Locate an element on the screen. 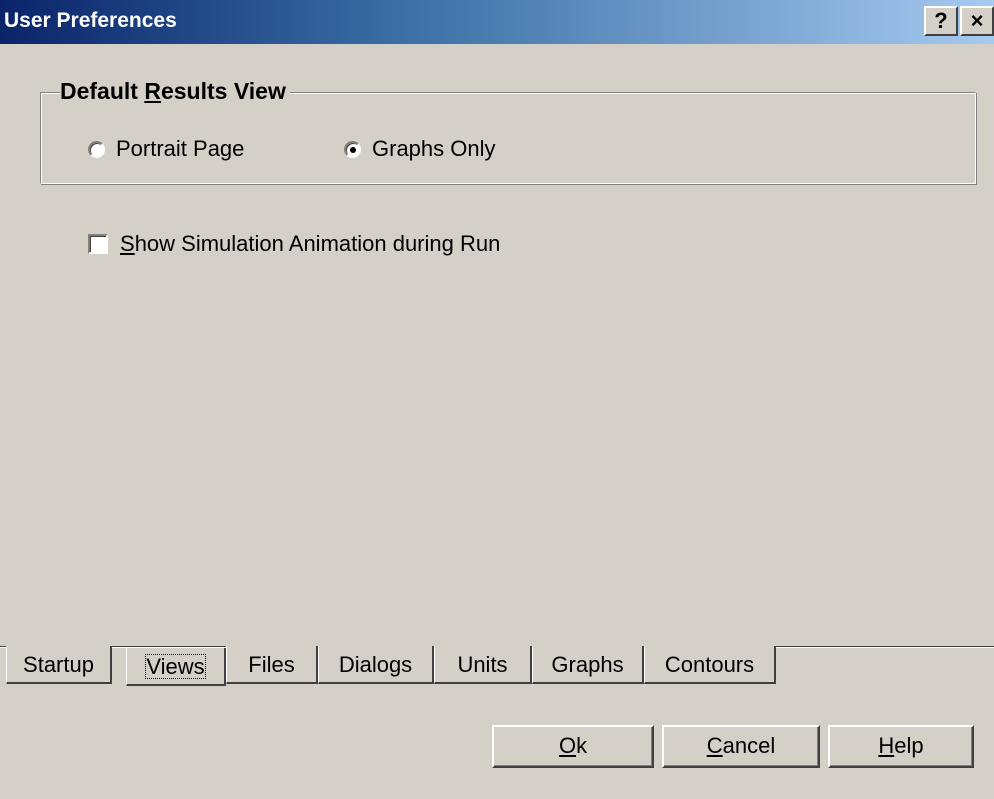 Image resolution: width=994 pixels, height=799 pixels. tab-dialogs-label: Dialogs is located at coordinates (375, 664).